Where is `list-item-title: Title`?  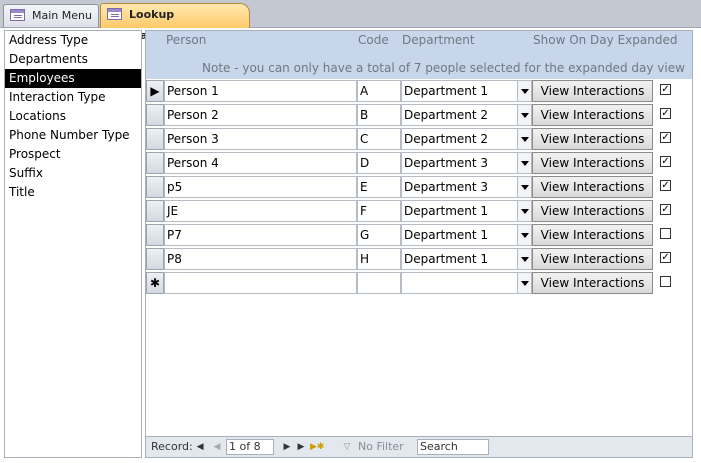 list-item-title: Title is located at coordinates (73, 192).